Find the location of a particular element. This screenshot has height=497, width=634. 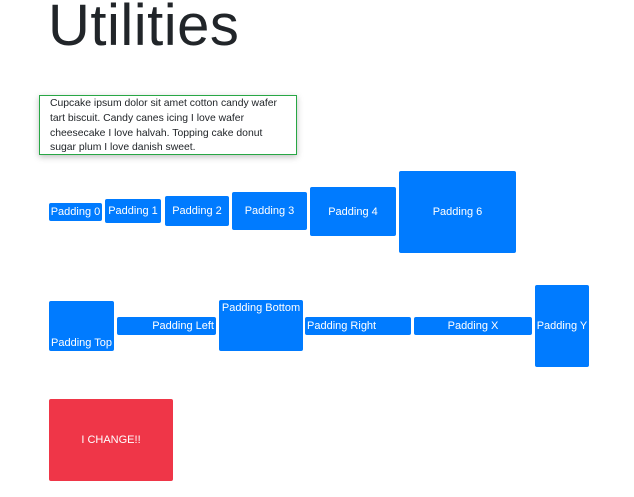

padding-2-button: Padding 2 is located at coordinates (197, 211).